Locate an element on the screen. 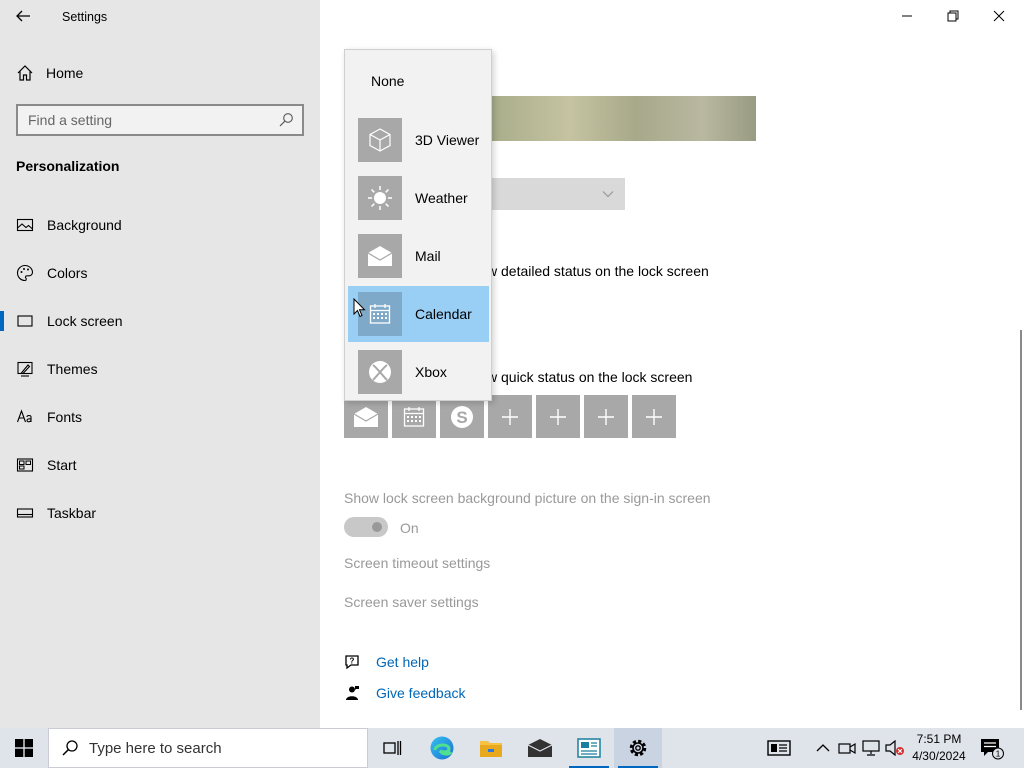 The height and width of the screenshot is (768, 1024). skype-icon: S is located at coordinates (462, 416).